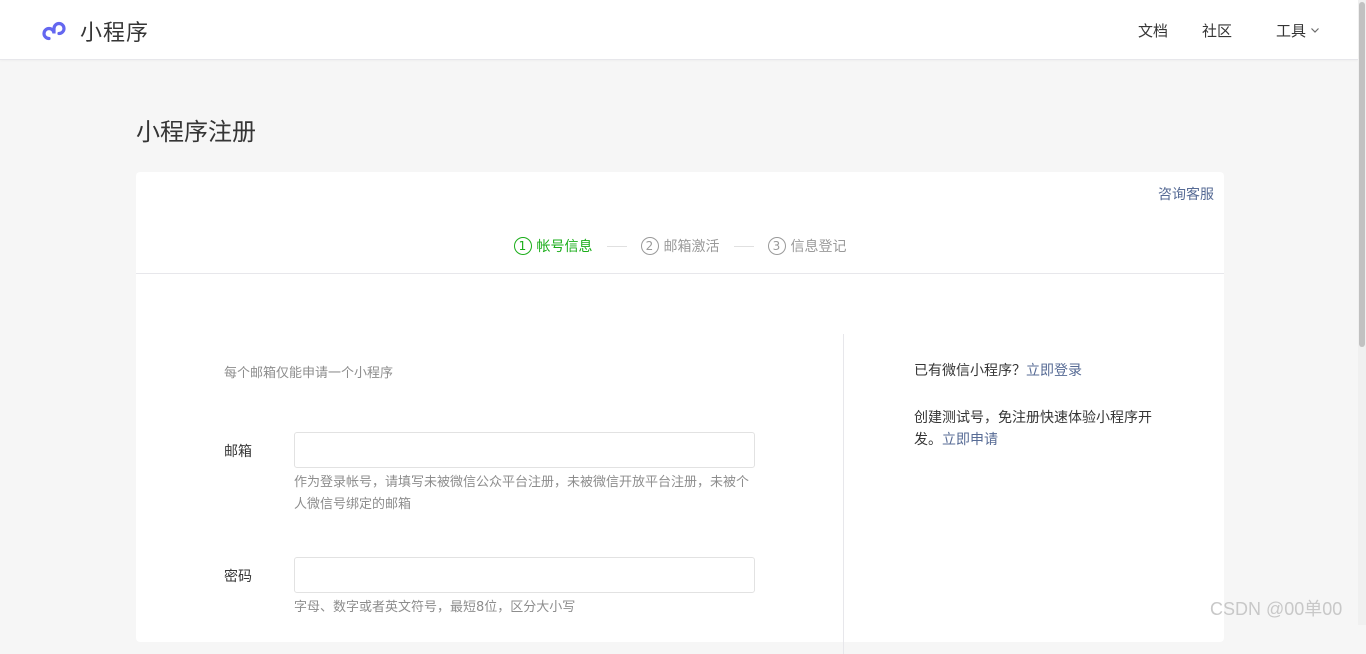 Image resolution: width=1366 pixels, height=654 pixels. I want to click on page-title: 小程序注册, so click(196, 132).